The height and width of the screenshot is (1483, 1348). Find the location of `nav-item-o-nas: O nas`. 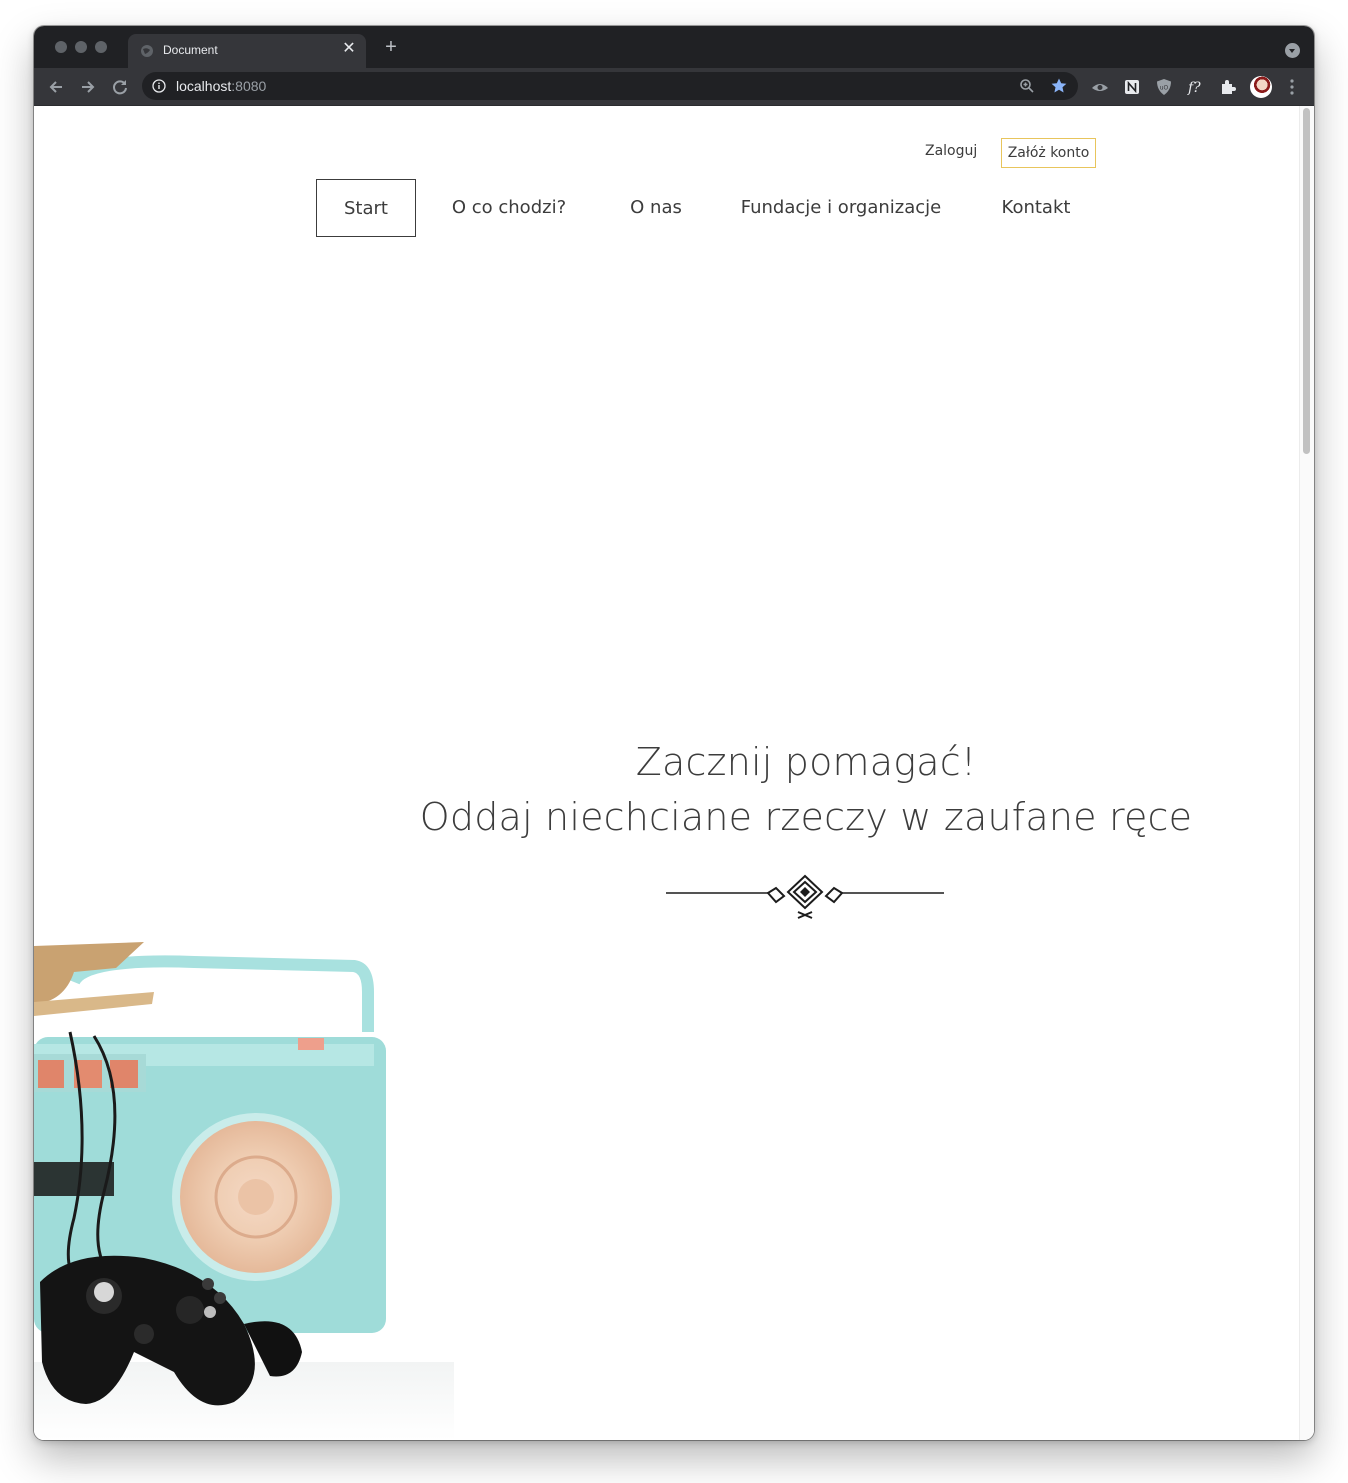

nav-item-o-nas: O nas is located at coordinates (656, 208).